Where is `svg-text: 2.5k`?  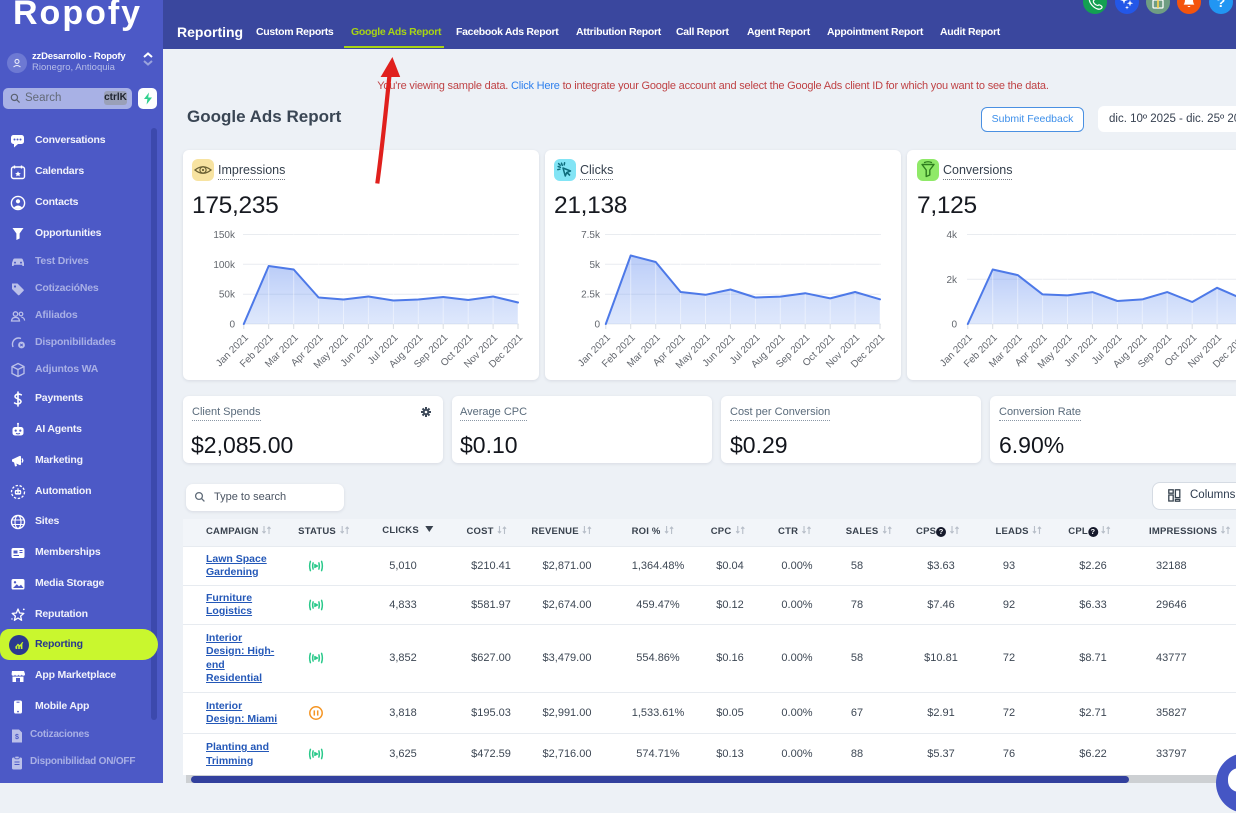 svg-text: 2.5k is located at coordinates (591, 295).